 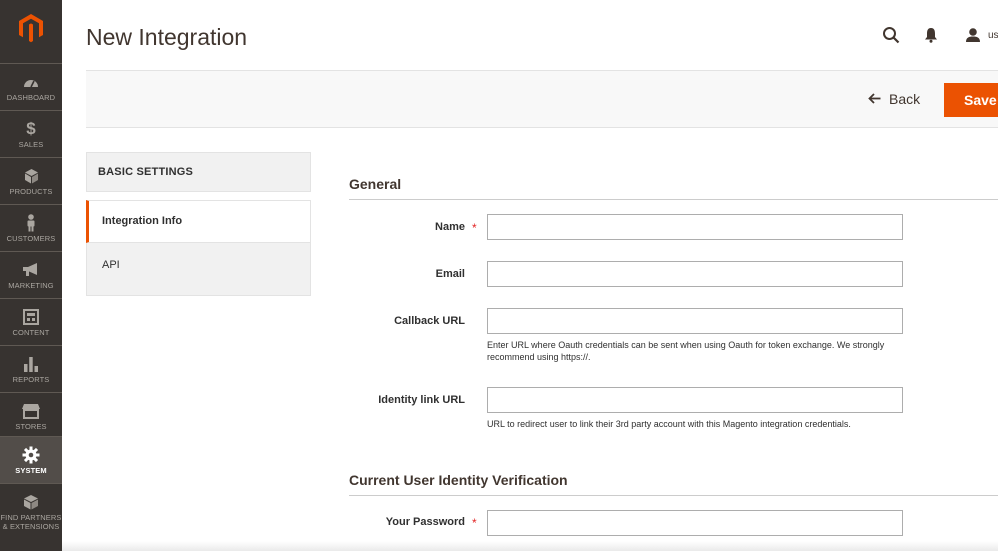 I want to click on identity-link-url-field, so click(x=695, y=400).